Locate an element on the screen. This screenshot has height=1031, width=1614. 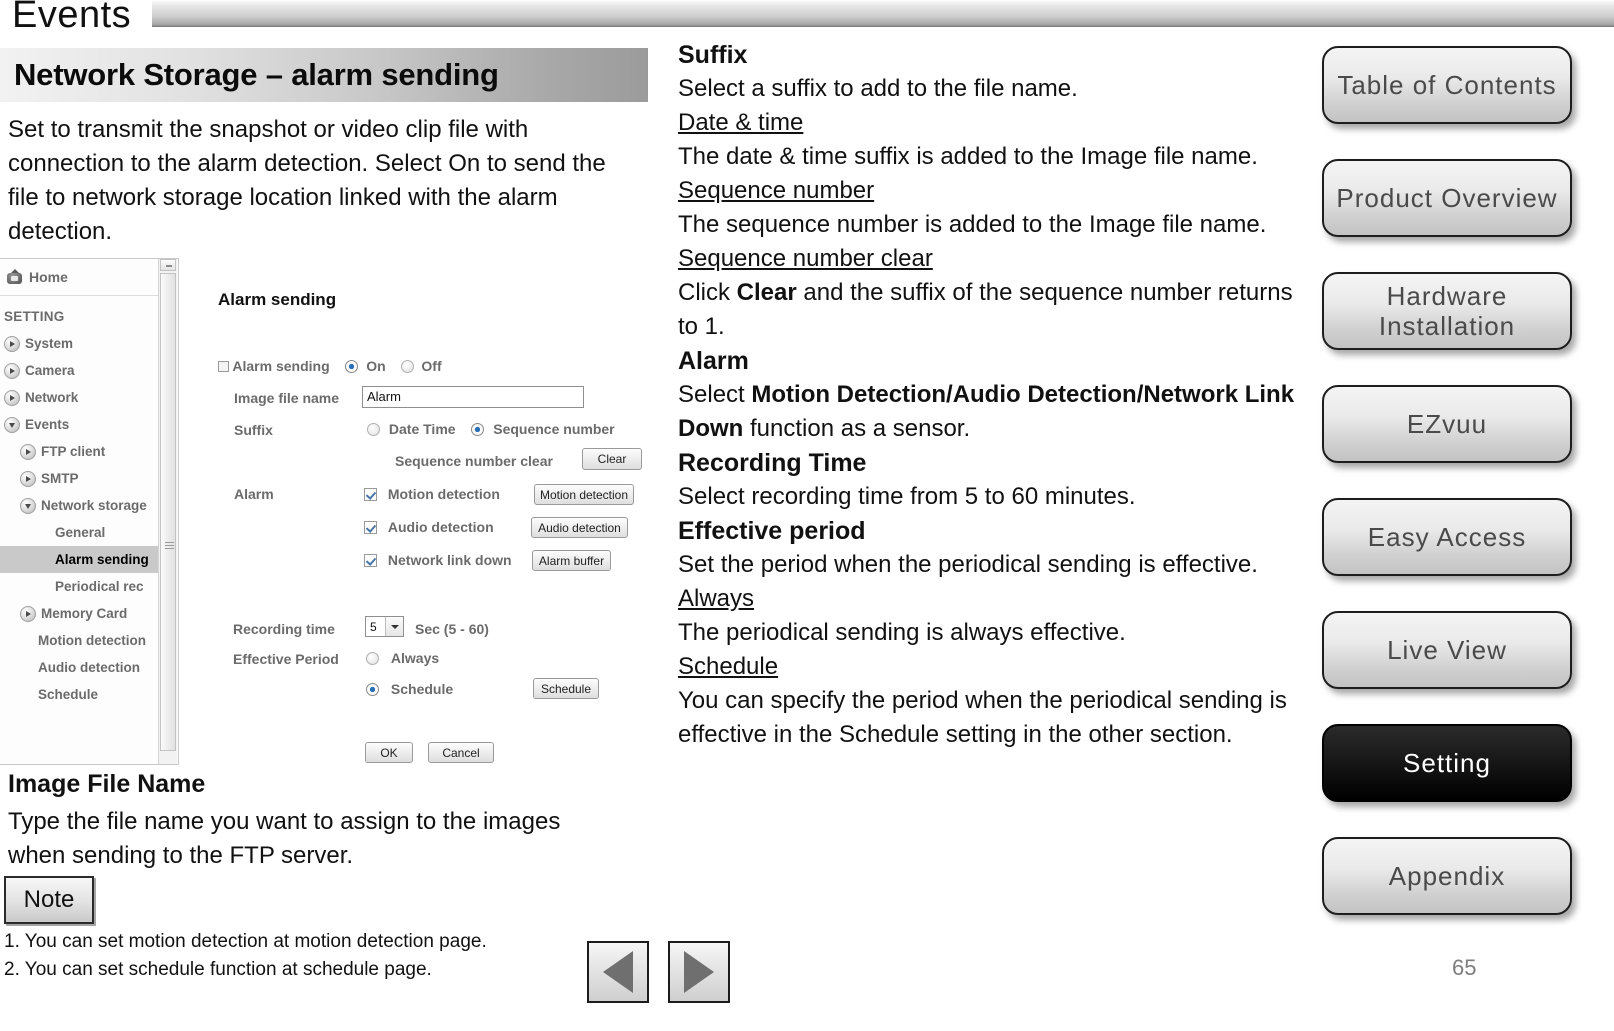
nav-button-easy-access: Easy Access is located at coordinates (1447, 537).